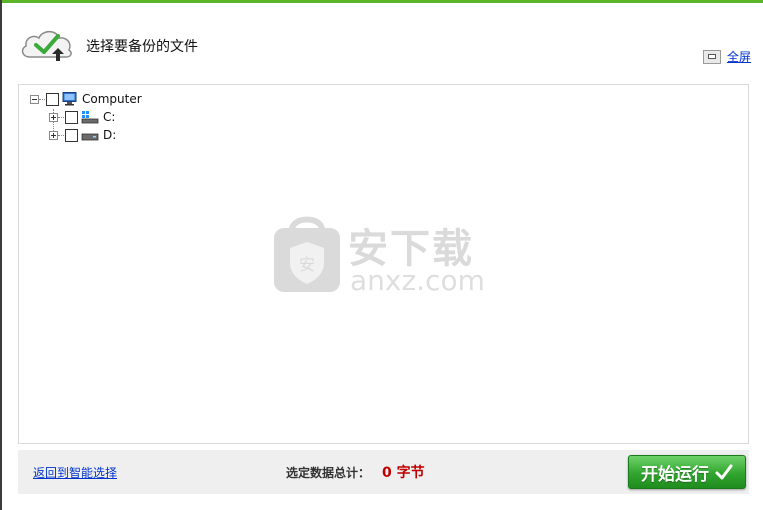  I want to click on tree-node-d-drive: D:, so click(82, 135).